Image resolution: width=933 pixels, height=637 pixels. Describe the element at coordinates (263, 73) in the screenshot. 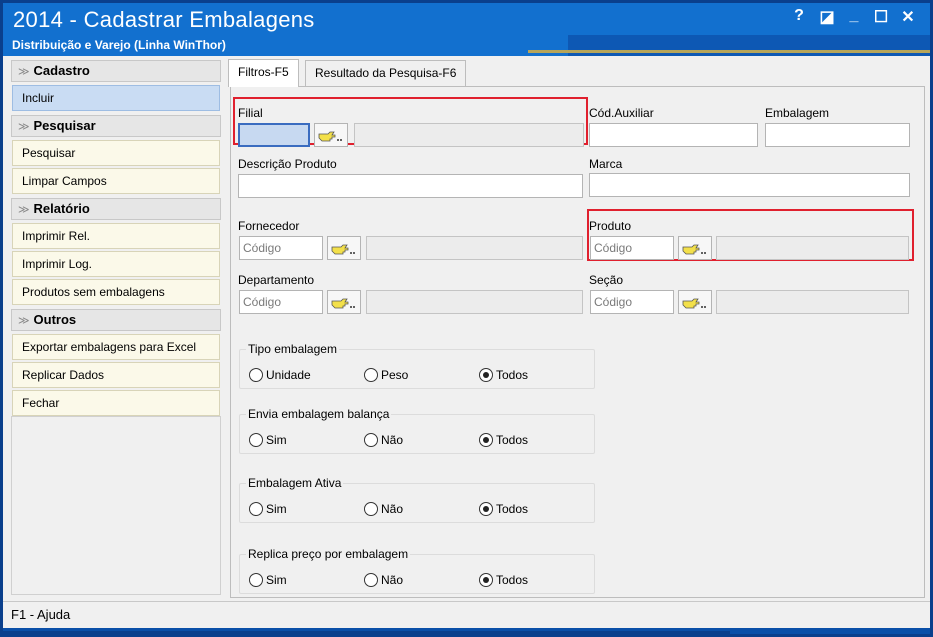

I see `tab-filtros: Filtros-F5` at that location.